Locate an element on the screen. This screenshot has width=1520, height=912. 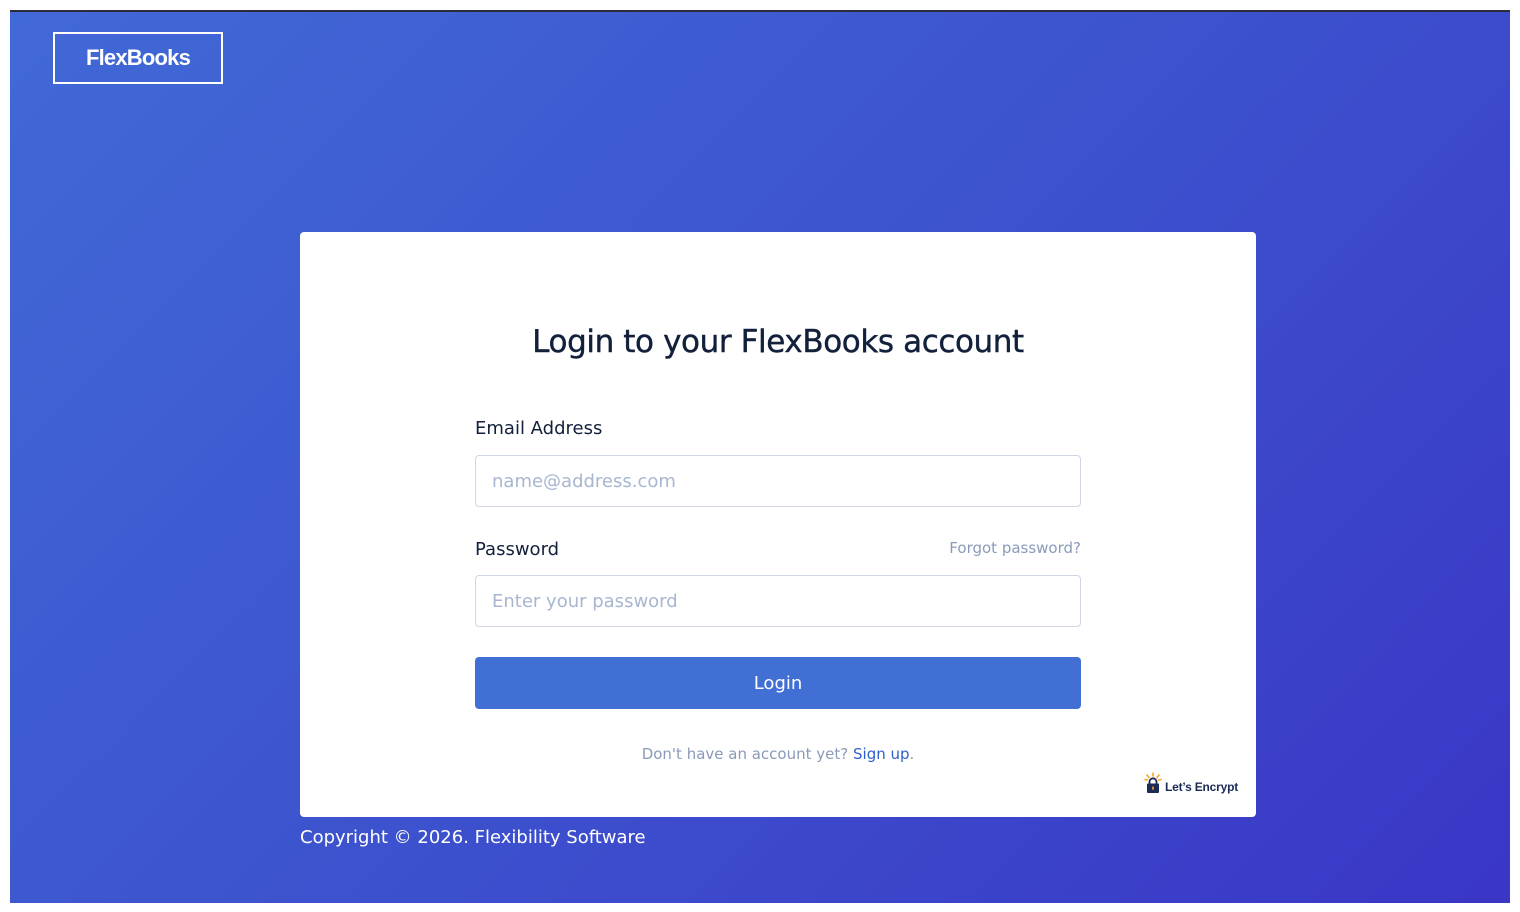
page-title: Login to your FlexBooks account is located at coordinates (778, 342).